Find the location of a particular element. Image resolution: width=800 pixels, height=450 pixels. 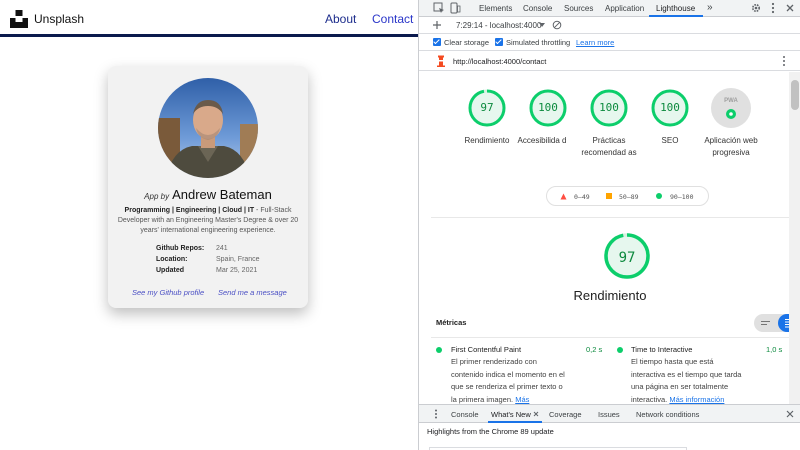

stat-label: Location: is located at coordinates (172, 259).